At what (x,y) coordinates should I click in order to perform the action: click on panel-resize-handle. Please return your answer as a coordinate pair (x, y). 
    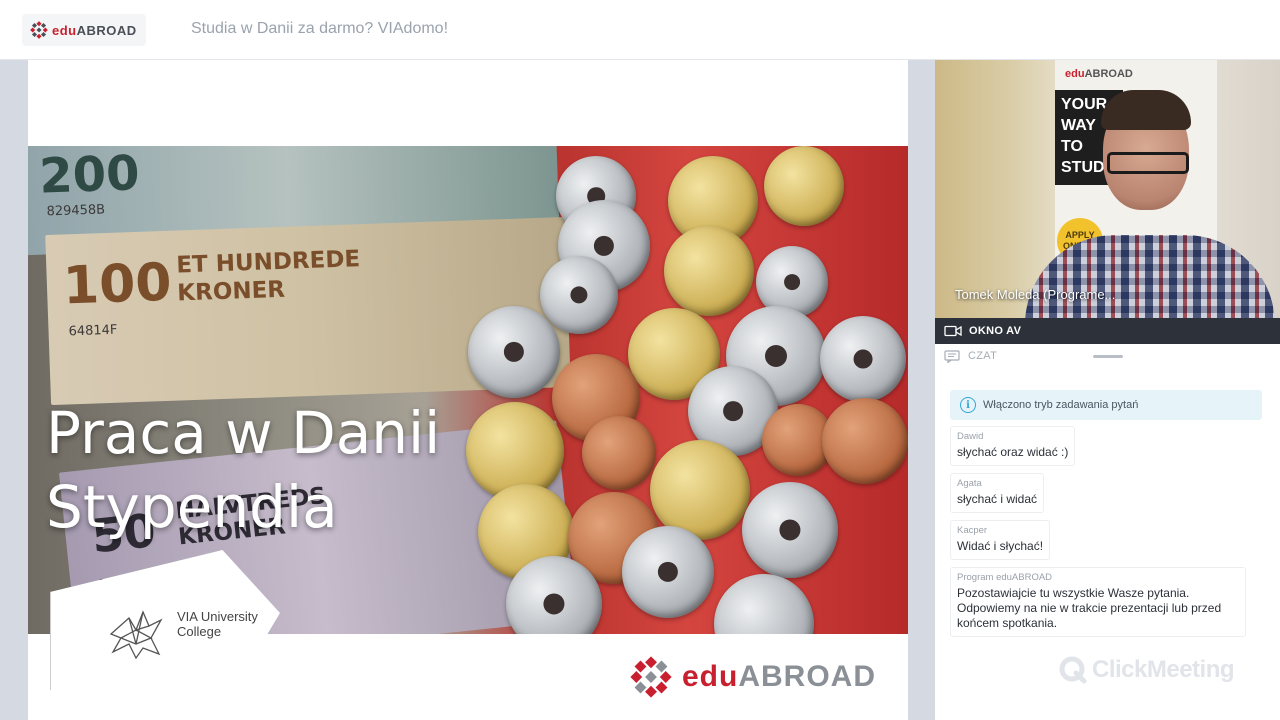
    Looking at the image, I should click on (1108, 356).